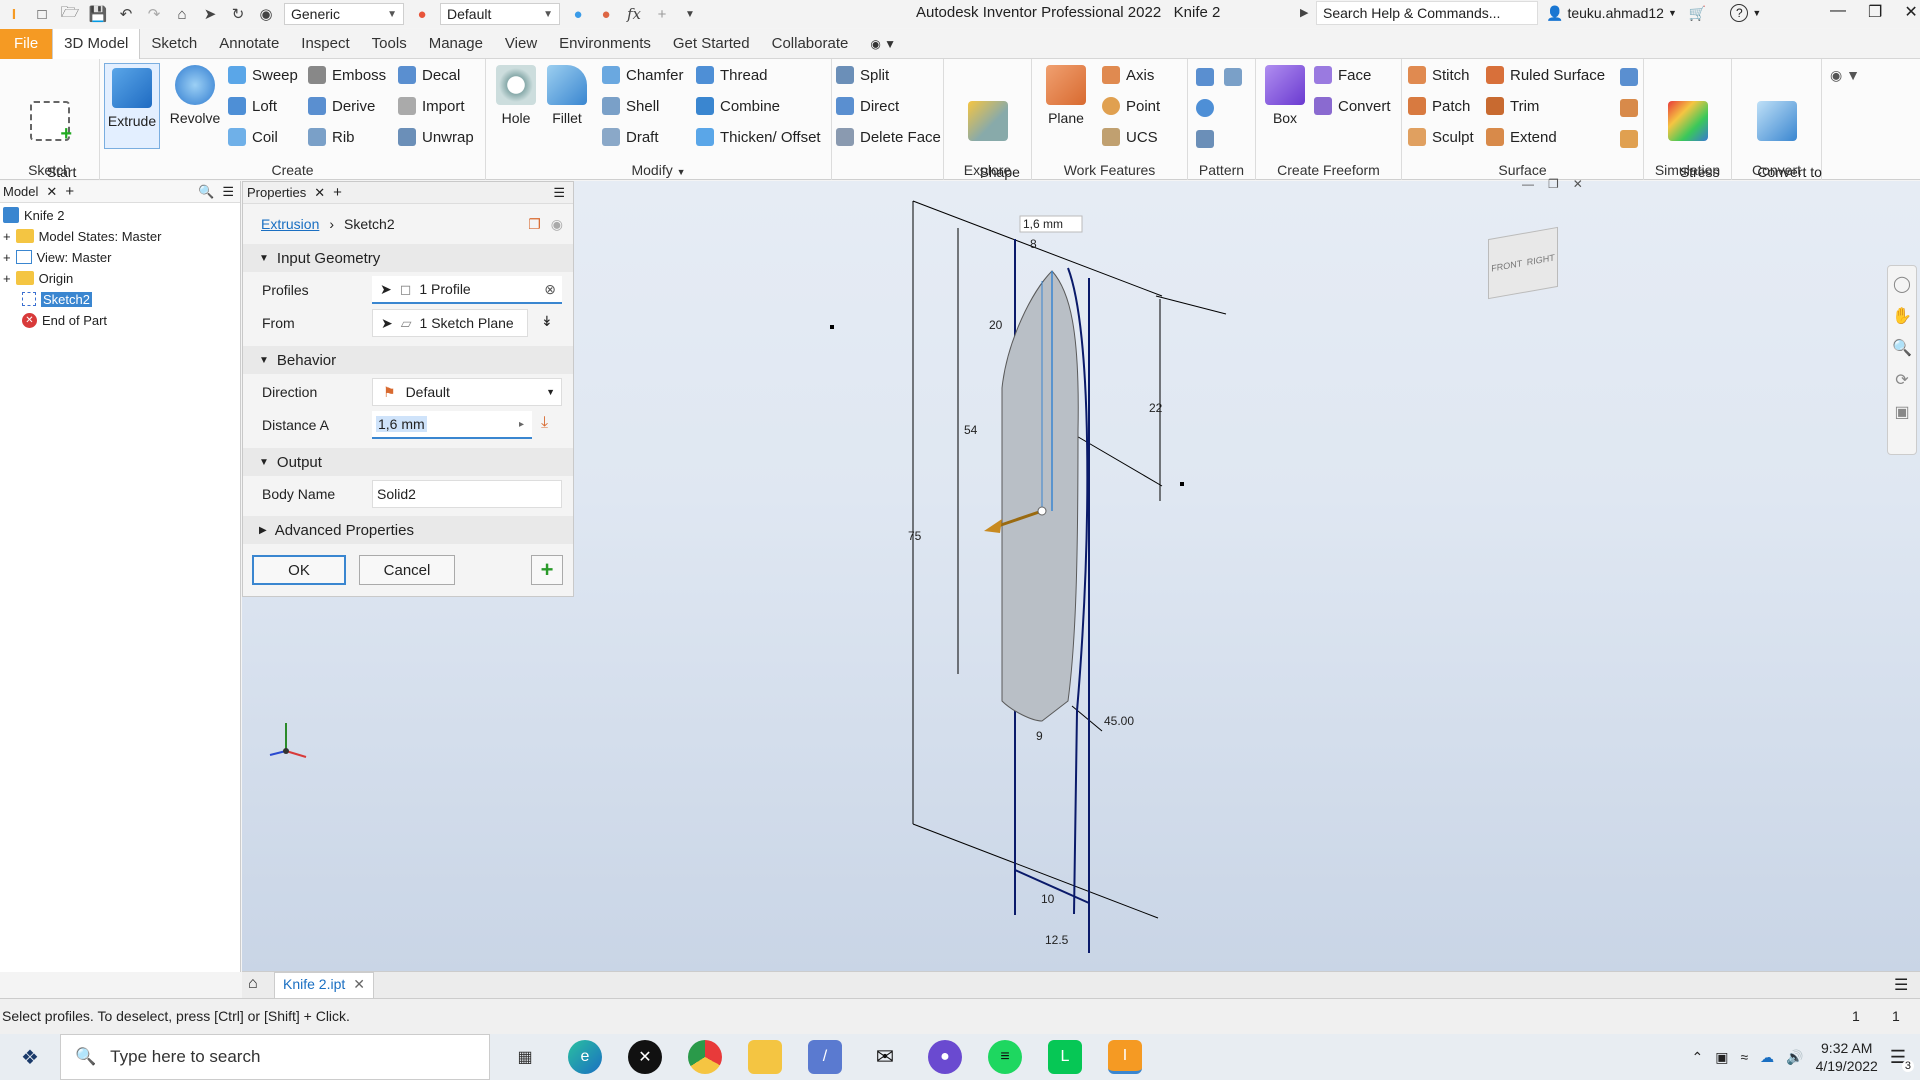 The height and width of the screenshot is (1080, 1920). I want to click on tab-view: View, so click(521, 44).